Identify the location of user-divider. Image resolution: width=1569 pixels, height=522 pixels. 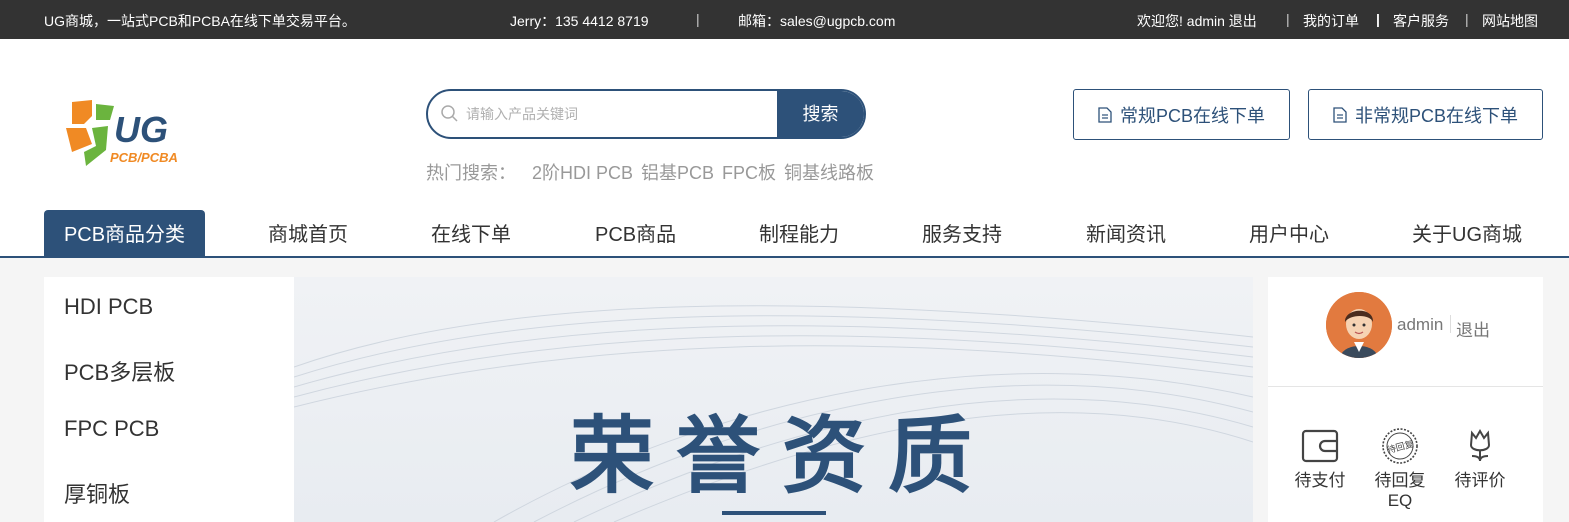
(1450, 324).